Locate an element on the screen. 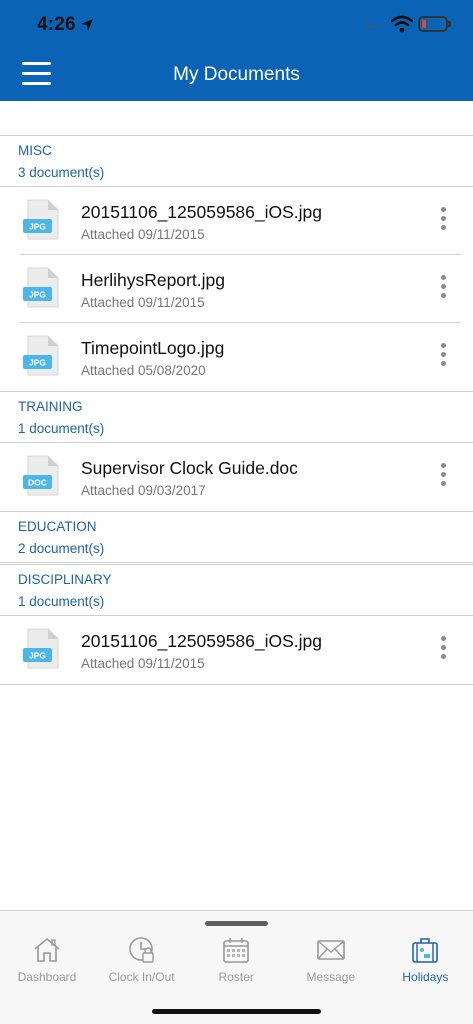  section-header-misc: MISC 3 document(s) is located at coordinates (236, 161).